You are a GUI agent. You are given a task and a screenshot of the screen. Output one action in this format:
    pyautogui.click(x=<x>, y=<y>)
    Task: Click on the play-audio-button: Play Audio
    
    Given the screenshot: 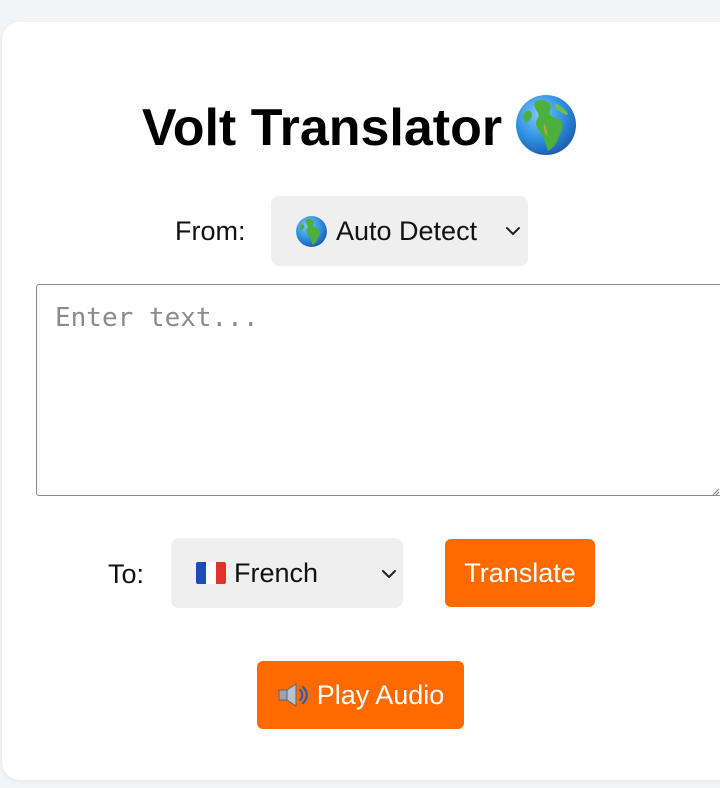 What is the action you would take?
    pyautogui.click(x=360, y=695)
    